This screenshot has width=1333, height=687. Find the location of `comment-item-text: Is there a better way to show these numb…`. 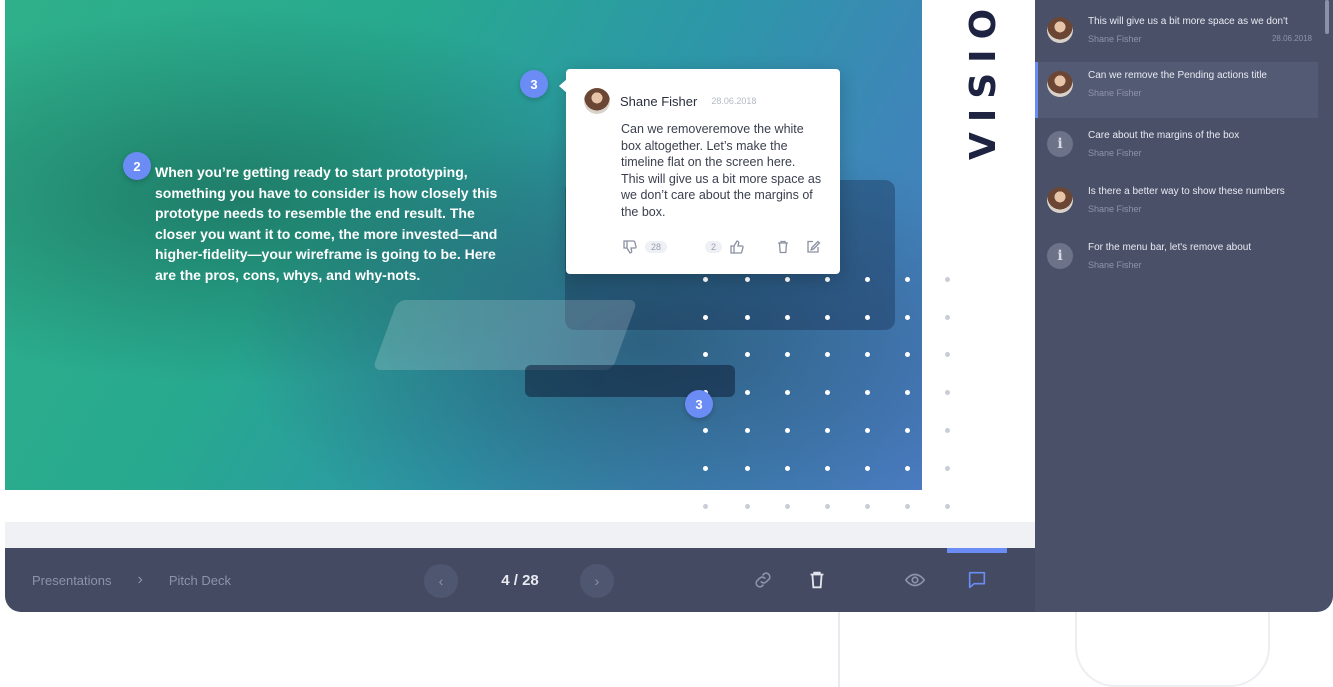

comment-item-text: Is there a better way to show these numb… is located at coordinates (1186, 191).